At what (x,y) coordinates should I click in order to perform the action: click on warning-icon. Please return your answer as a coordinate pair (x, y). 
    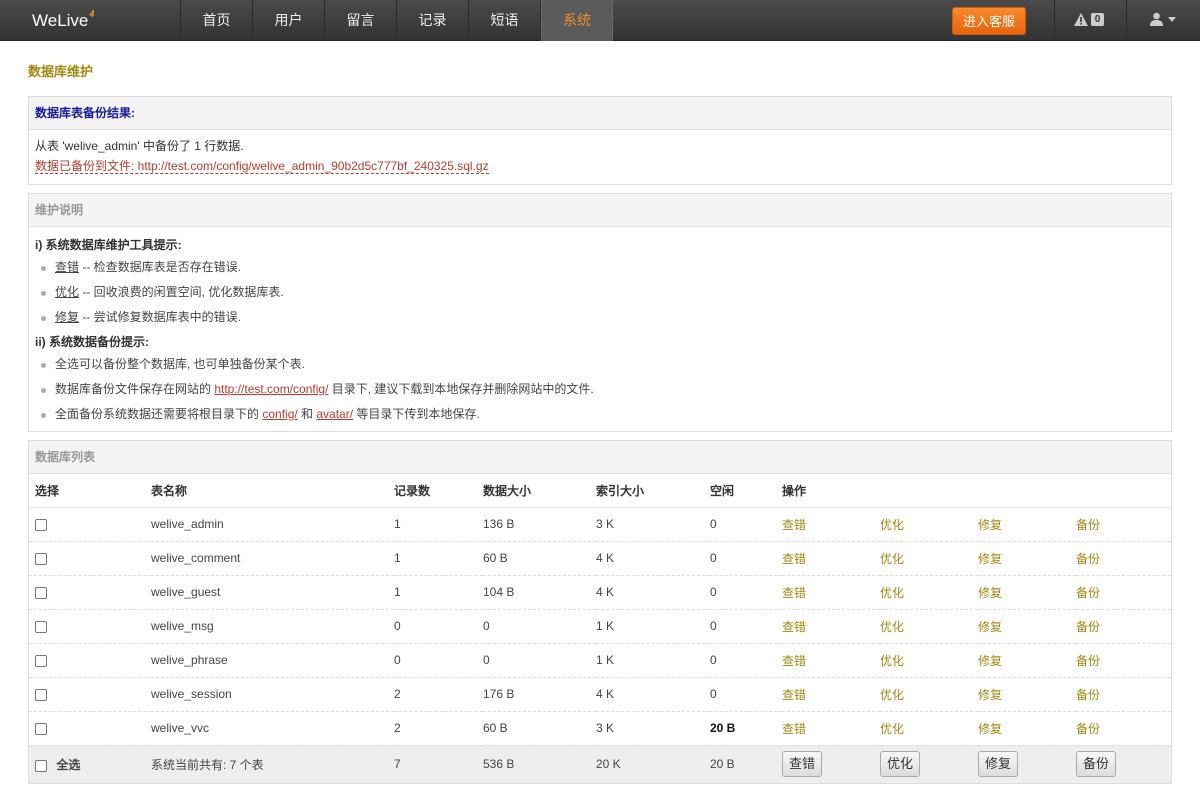
    Looking at the image, I should click on (1081, 19).